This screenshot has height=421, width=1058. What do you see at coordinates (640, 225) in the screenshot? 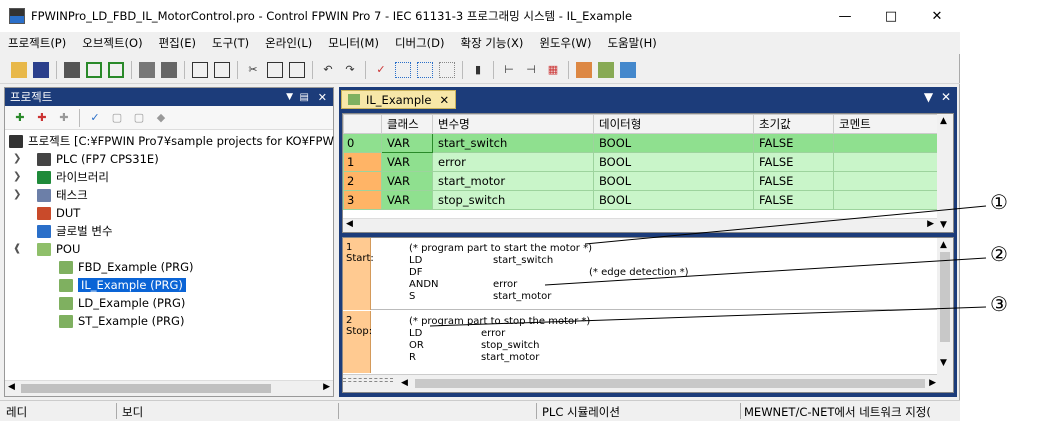
I see `table-hscrollbar: ◀ ▶` at bounding box center [640, 225].